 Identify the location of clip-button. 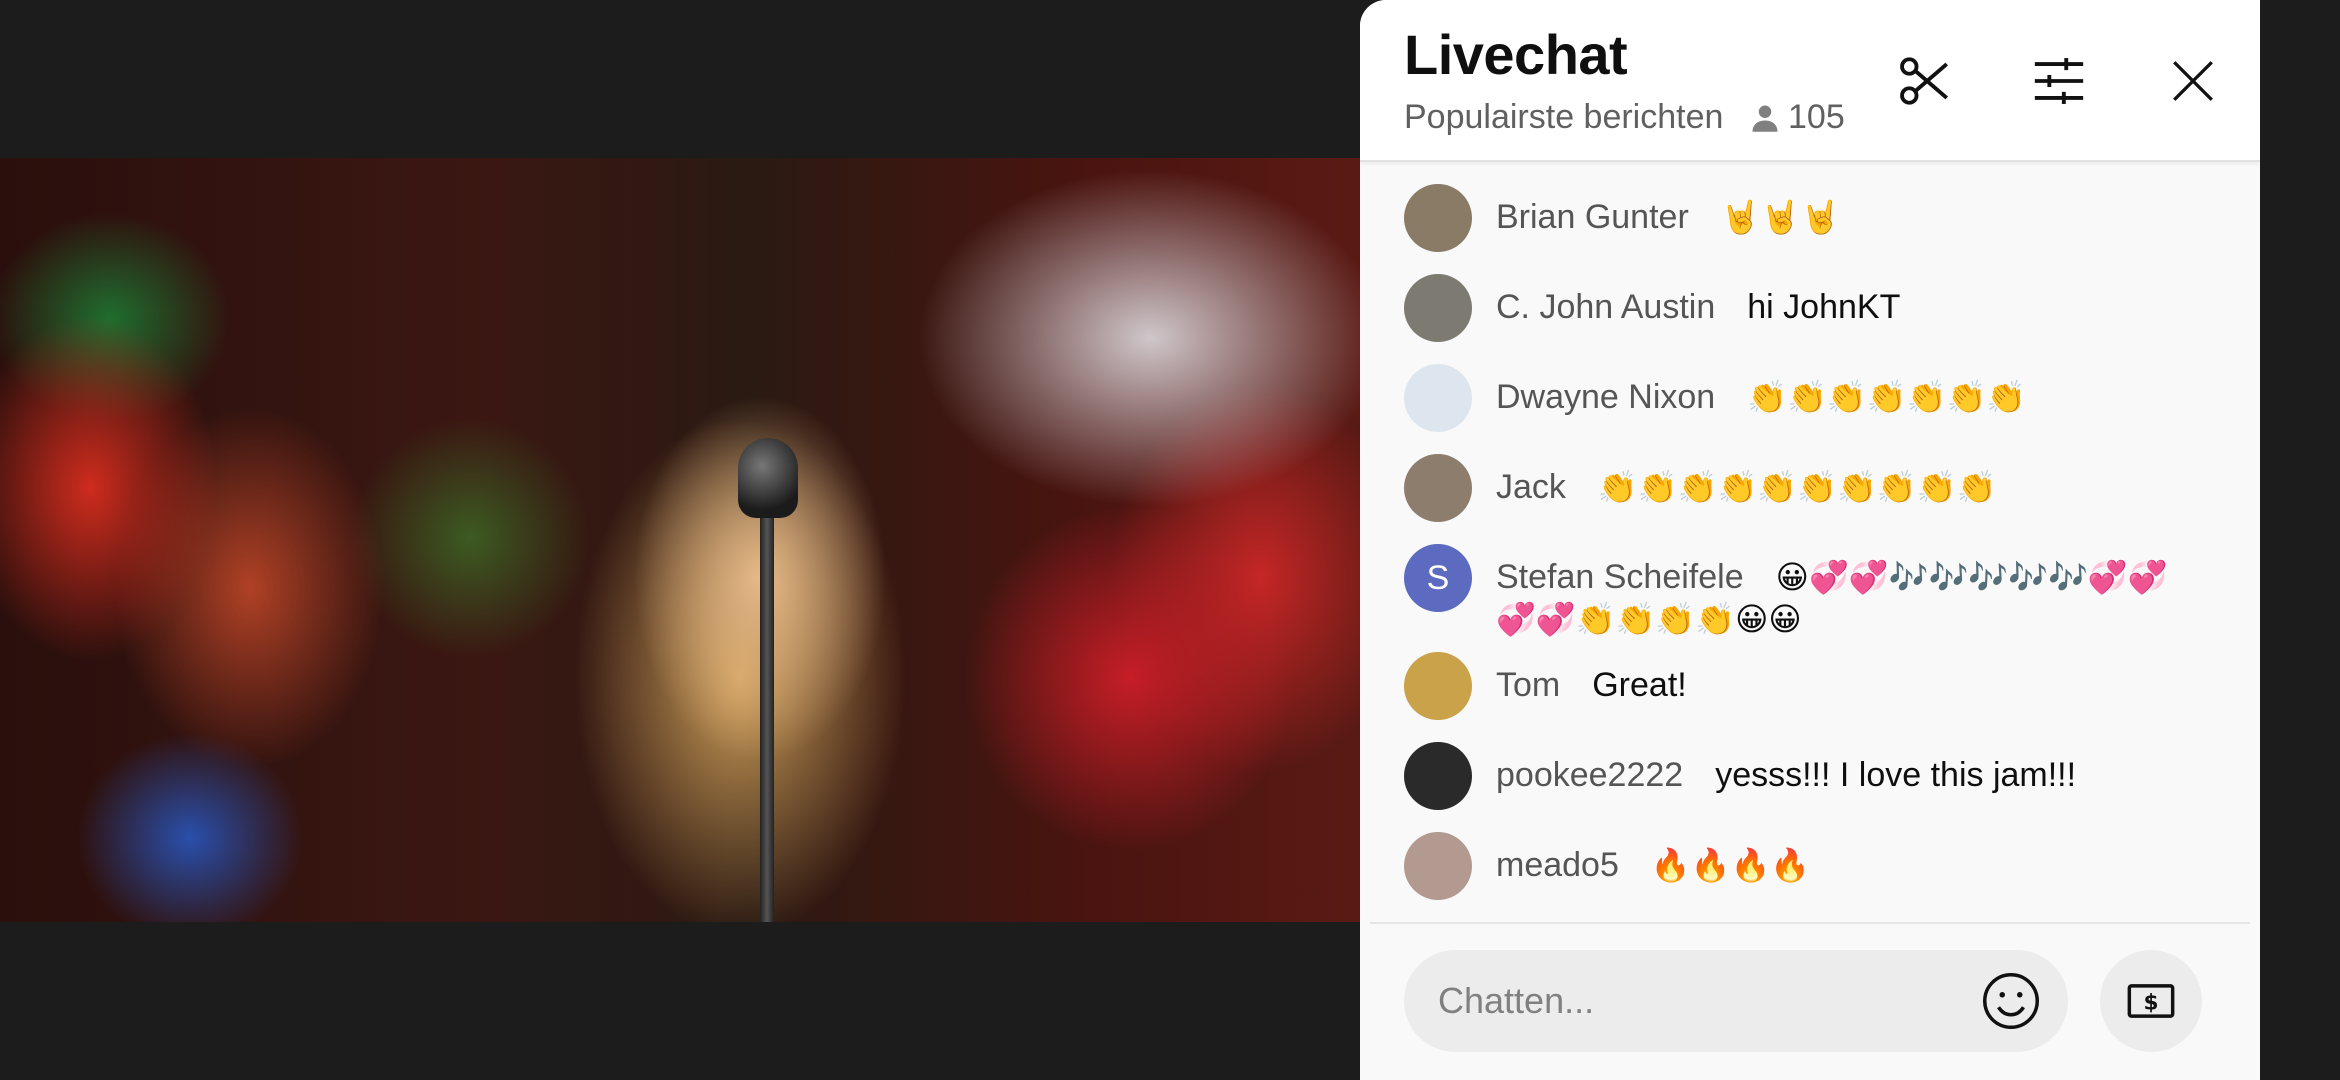
(1925, 81).